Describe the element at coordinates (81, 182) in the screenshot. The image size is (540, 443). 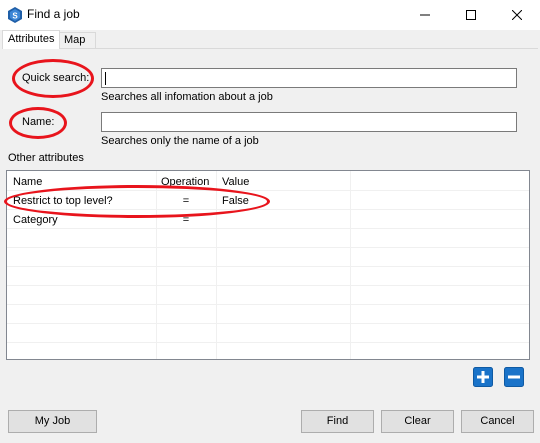
I see `column-header-name: Name` at that location.